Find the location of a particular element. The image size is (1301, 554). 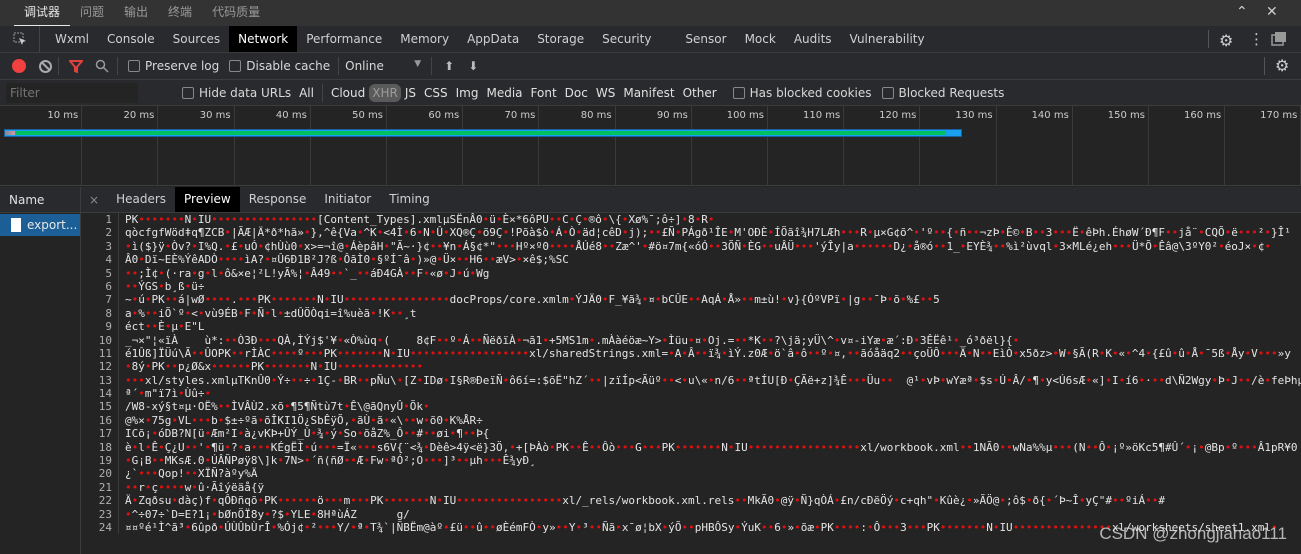

tab-sensor: Sensor is located at coordinates (705, 39).